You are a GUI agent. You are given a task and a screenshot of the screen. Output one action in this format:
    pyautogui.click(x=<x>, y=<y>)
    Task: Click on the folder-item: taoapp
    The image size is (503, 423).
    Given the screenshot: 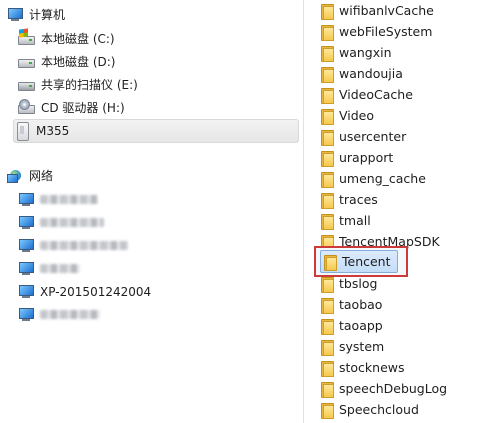 What is the action you would take?
    pyautogui.click(x=351, y=325)
    